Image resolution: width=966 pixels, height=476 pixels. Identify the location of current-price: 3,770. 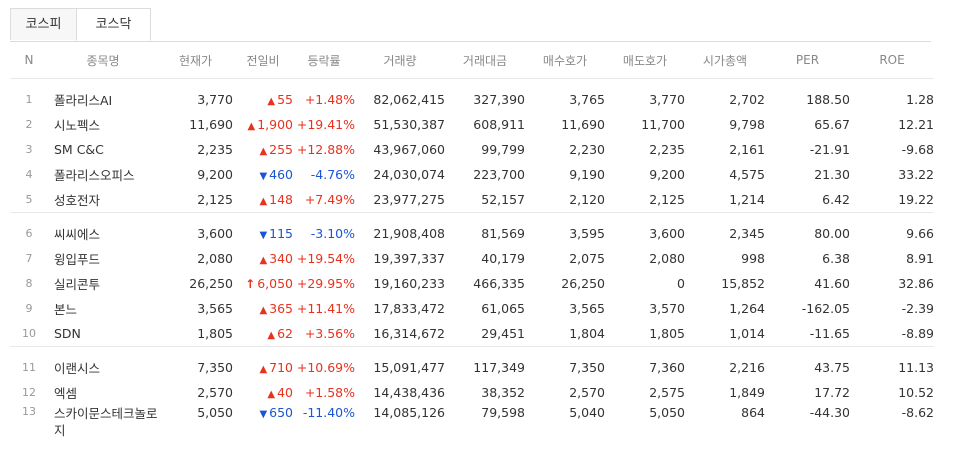
(215, 99).